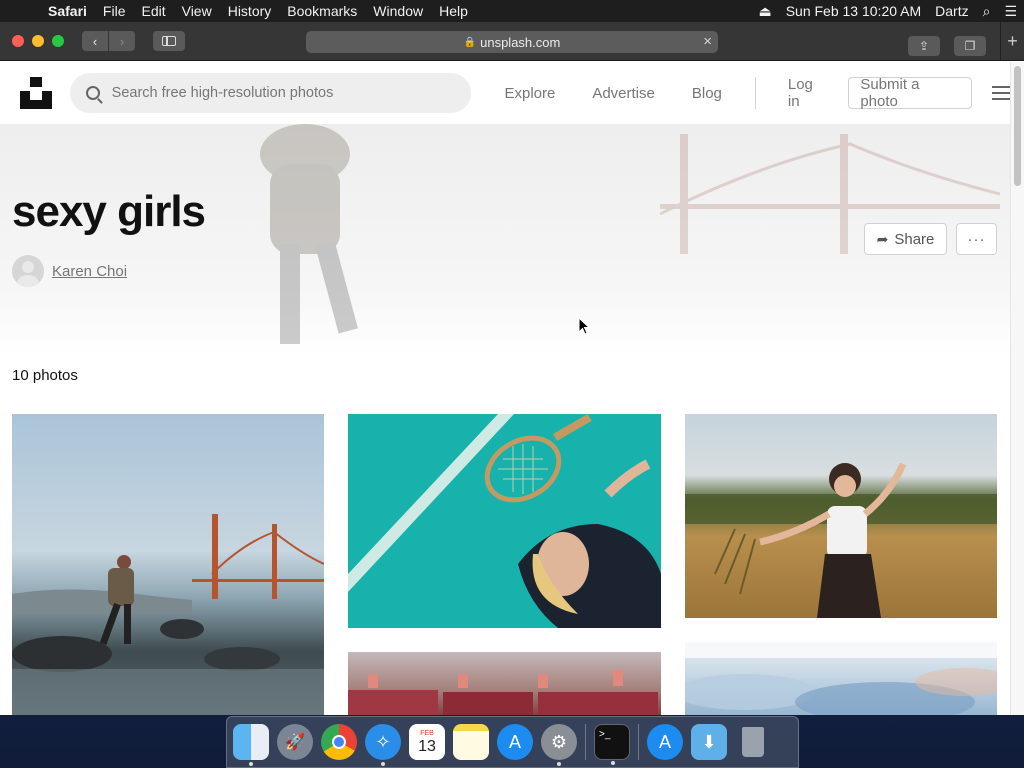 Image resolution: width=1024 pixels, height=768 pixels. I want to click on minimize-window-button, so click(38, 41).